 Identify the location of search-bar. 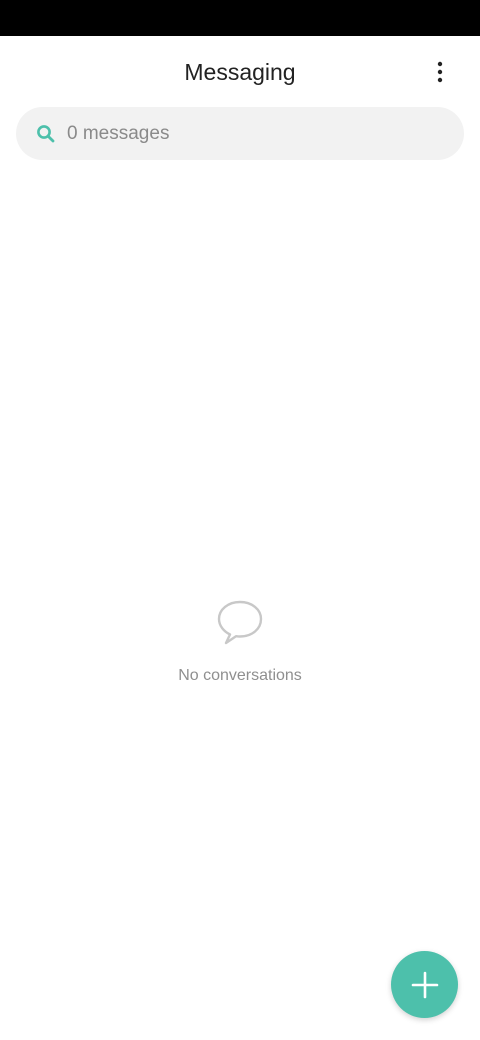
(240, 133).